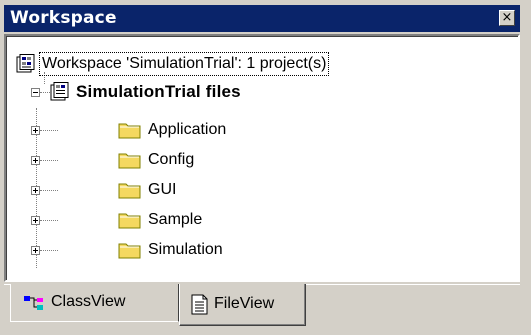 The height and width of the screenshot is (335, 531). I want to click on close-button: ×, so click(507, 18).